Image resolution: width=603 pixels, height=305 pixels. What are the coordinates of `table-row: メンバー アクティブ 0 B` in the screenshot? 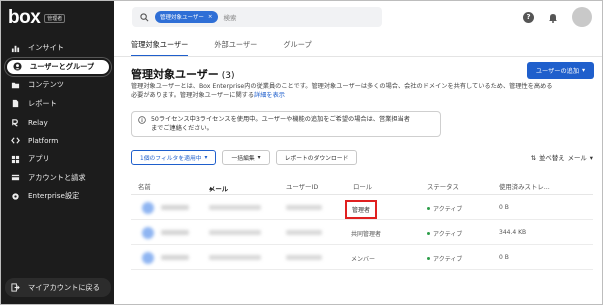 It's located at (362, 258).